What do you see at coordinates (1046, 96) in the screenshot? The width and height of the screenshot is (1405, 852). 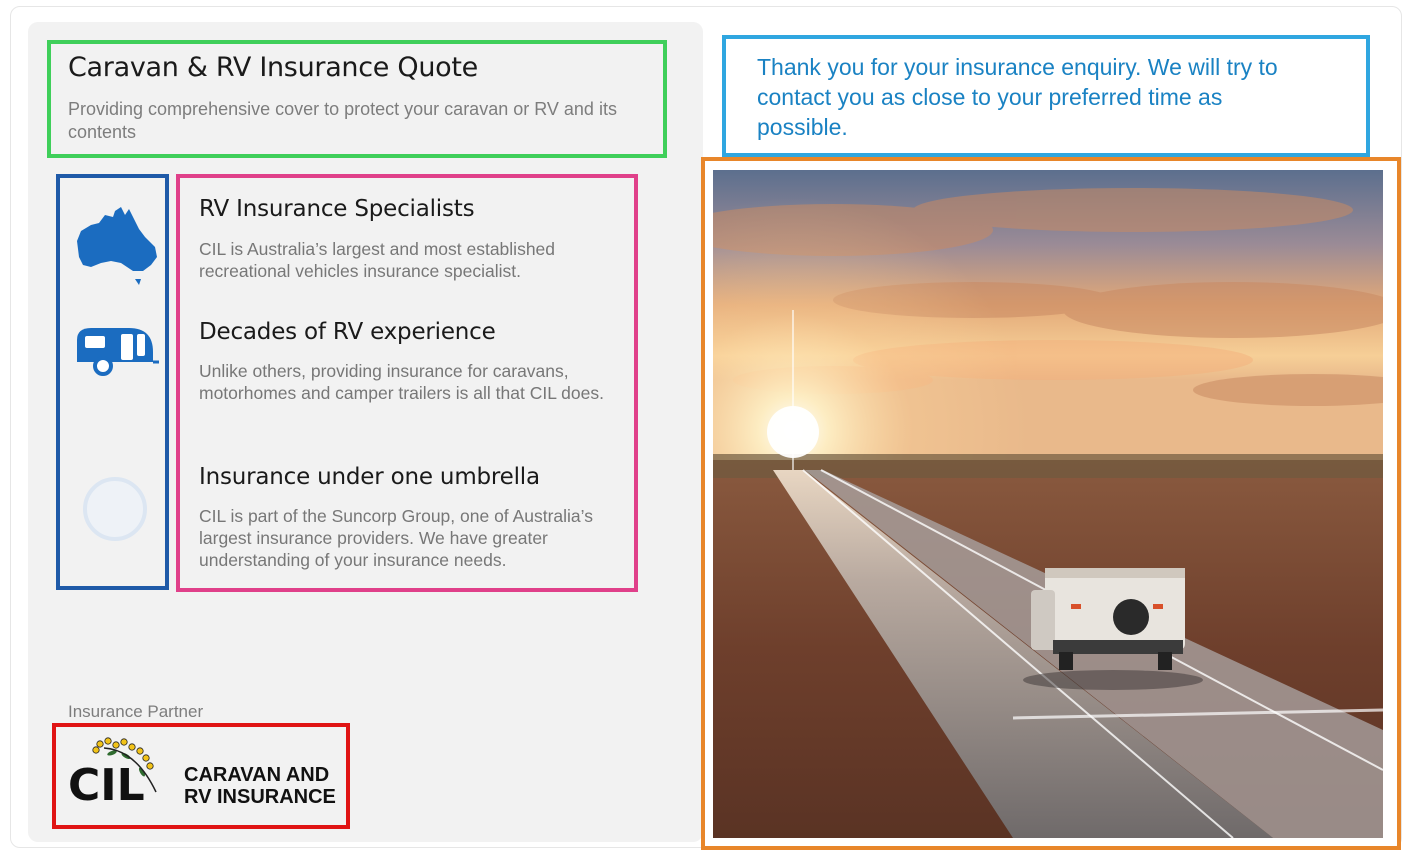 I see `message-annotation-box` at bounding box center [1046, 96].